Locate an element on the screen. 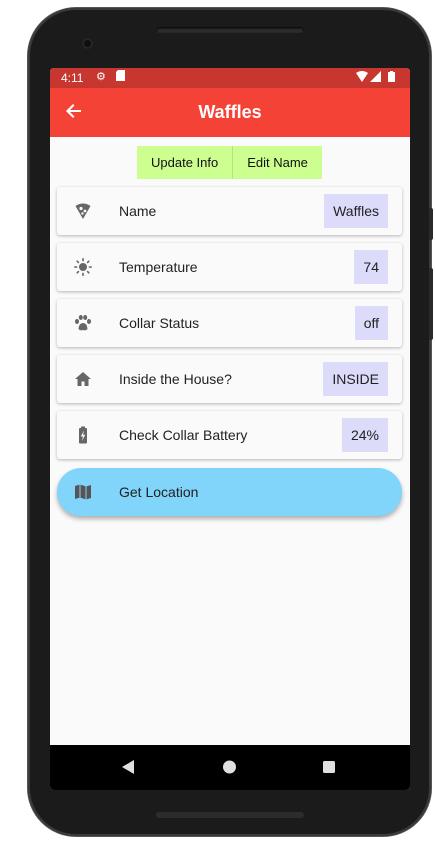 The image size is (435, 847). row-value: 74 is located at coordinates (371, 267).